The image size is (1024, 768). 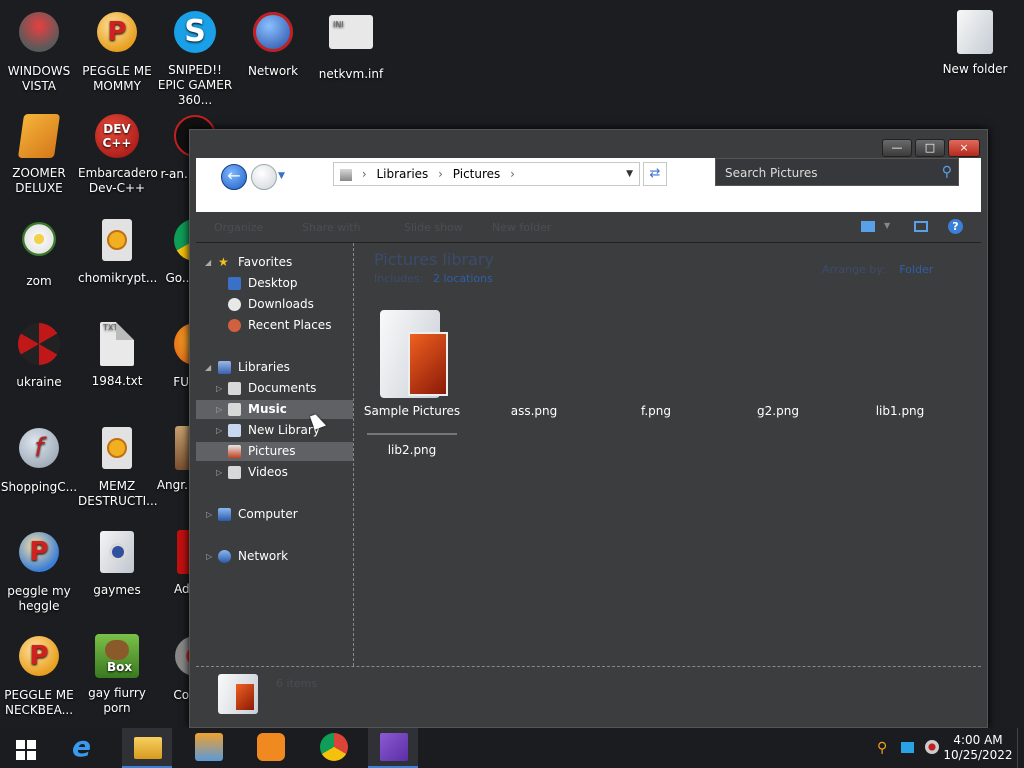 What do you see at coordinates (655, 174) in the screenshot?
I see `refresh-button: ⇄` at bounding box center [655, 174].